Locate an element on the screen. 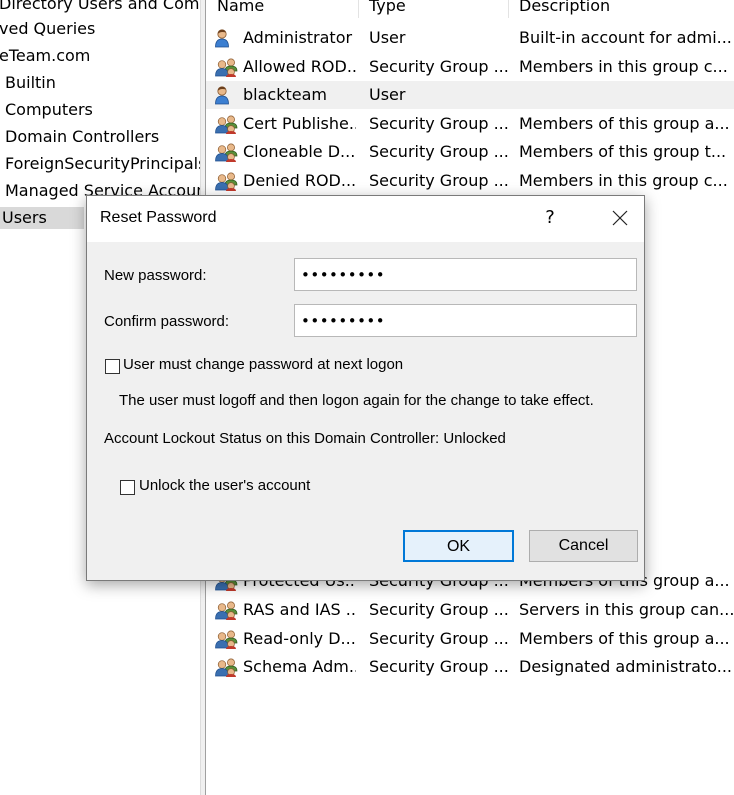 This screenshot has width=734, height=795. new-password-field: ••••••••• is located at coordinates (465, 274).